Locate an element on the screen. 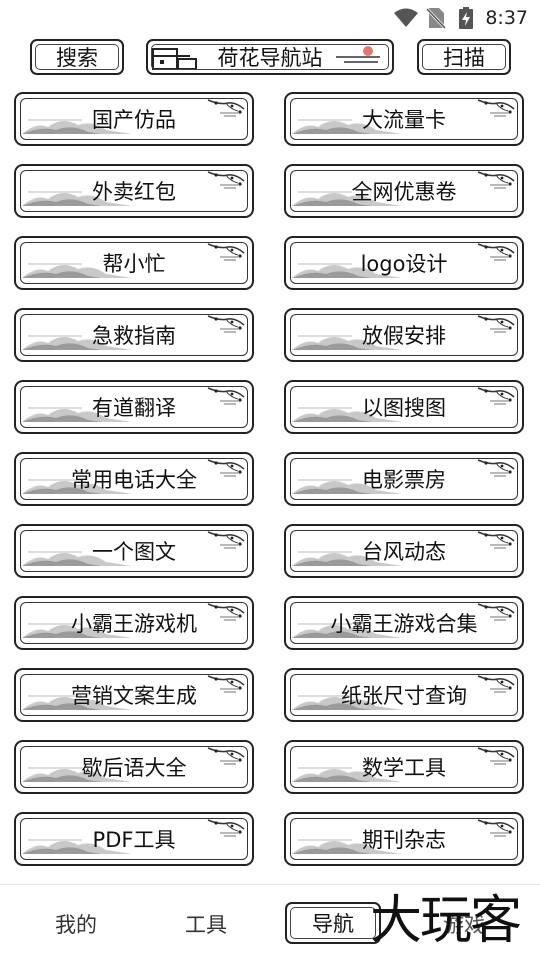 The height and width of the screenshot is (961, 540). nav-card: 歇后语大全 is located at coordinates (134, 767).